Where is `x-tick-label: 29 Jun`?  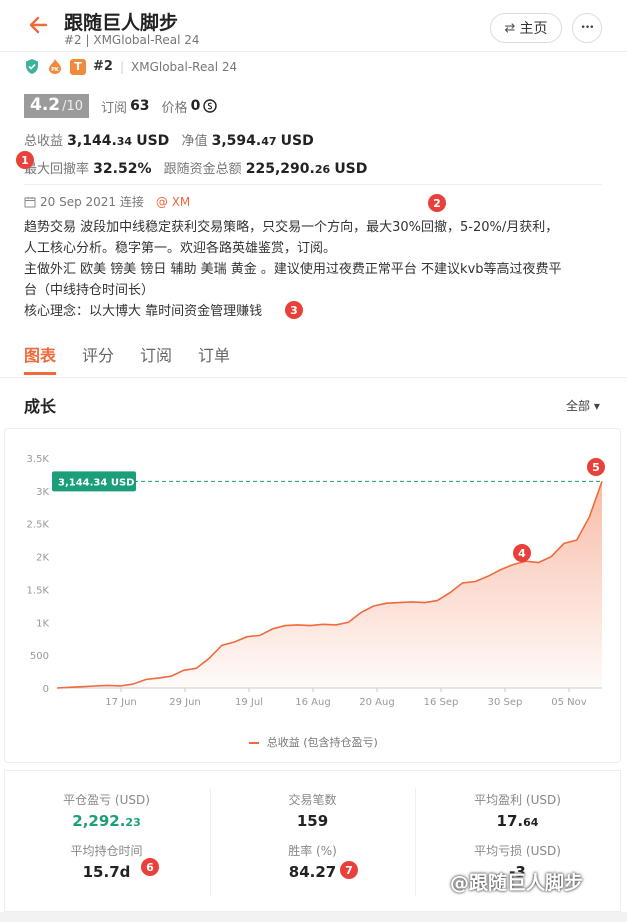 x-tick-label: 29 Jun is located at coordinates (185, 702).